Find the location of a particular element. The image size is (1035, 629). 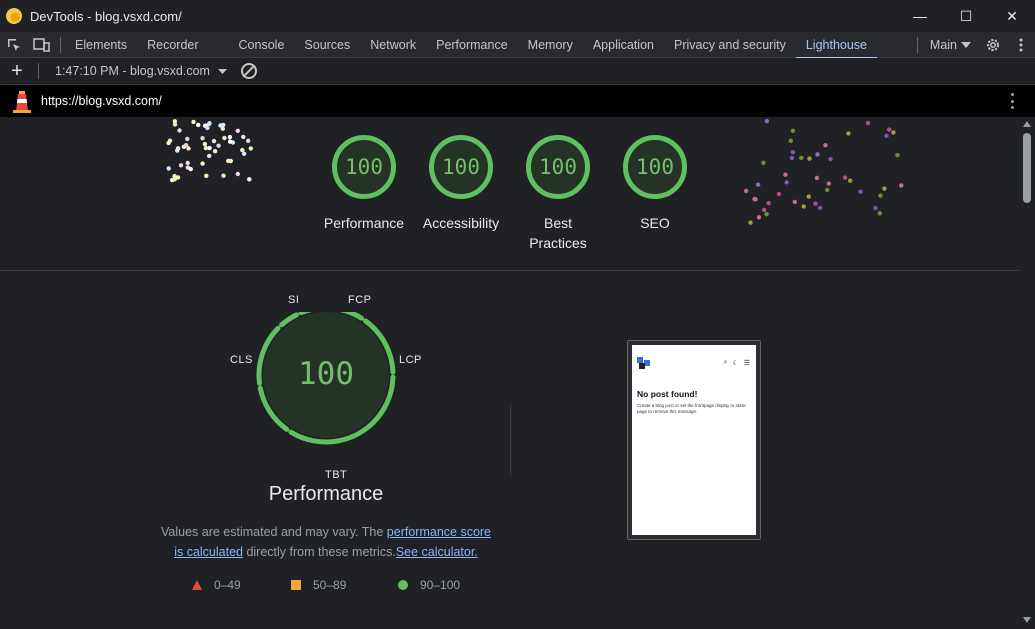

tabbar-right: Main is located at coordinates (974, 45).